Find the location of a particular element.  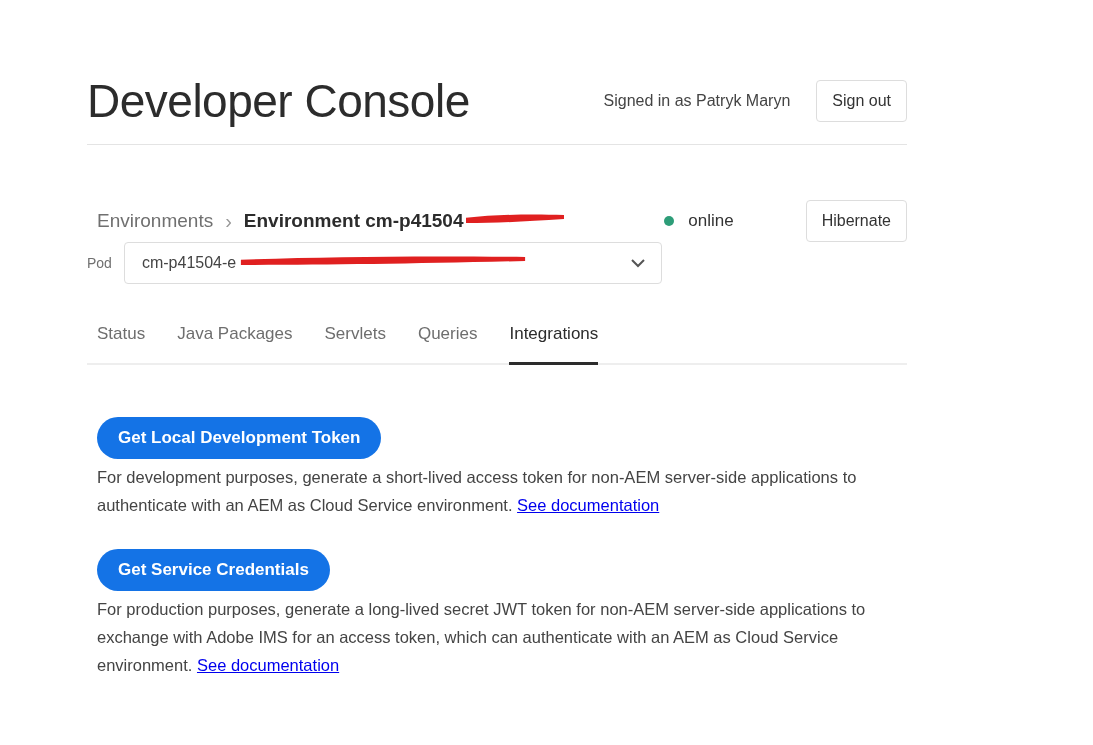

action-button: Get Local Development Token is located at coordinates (239, 438).